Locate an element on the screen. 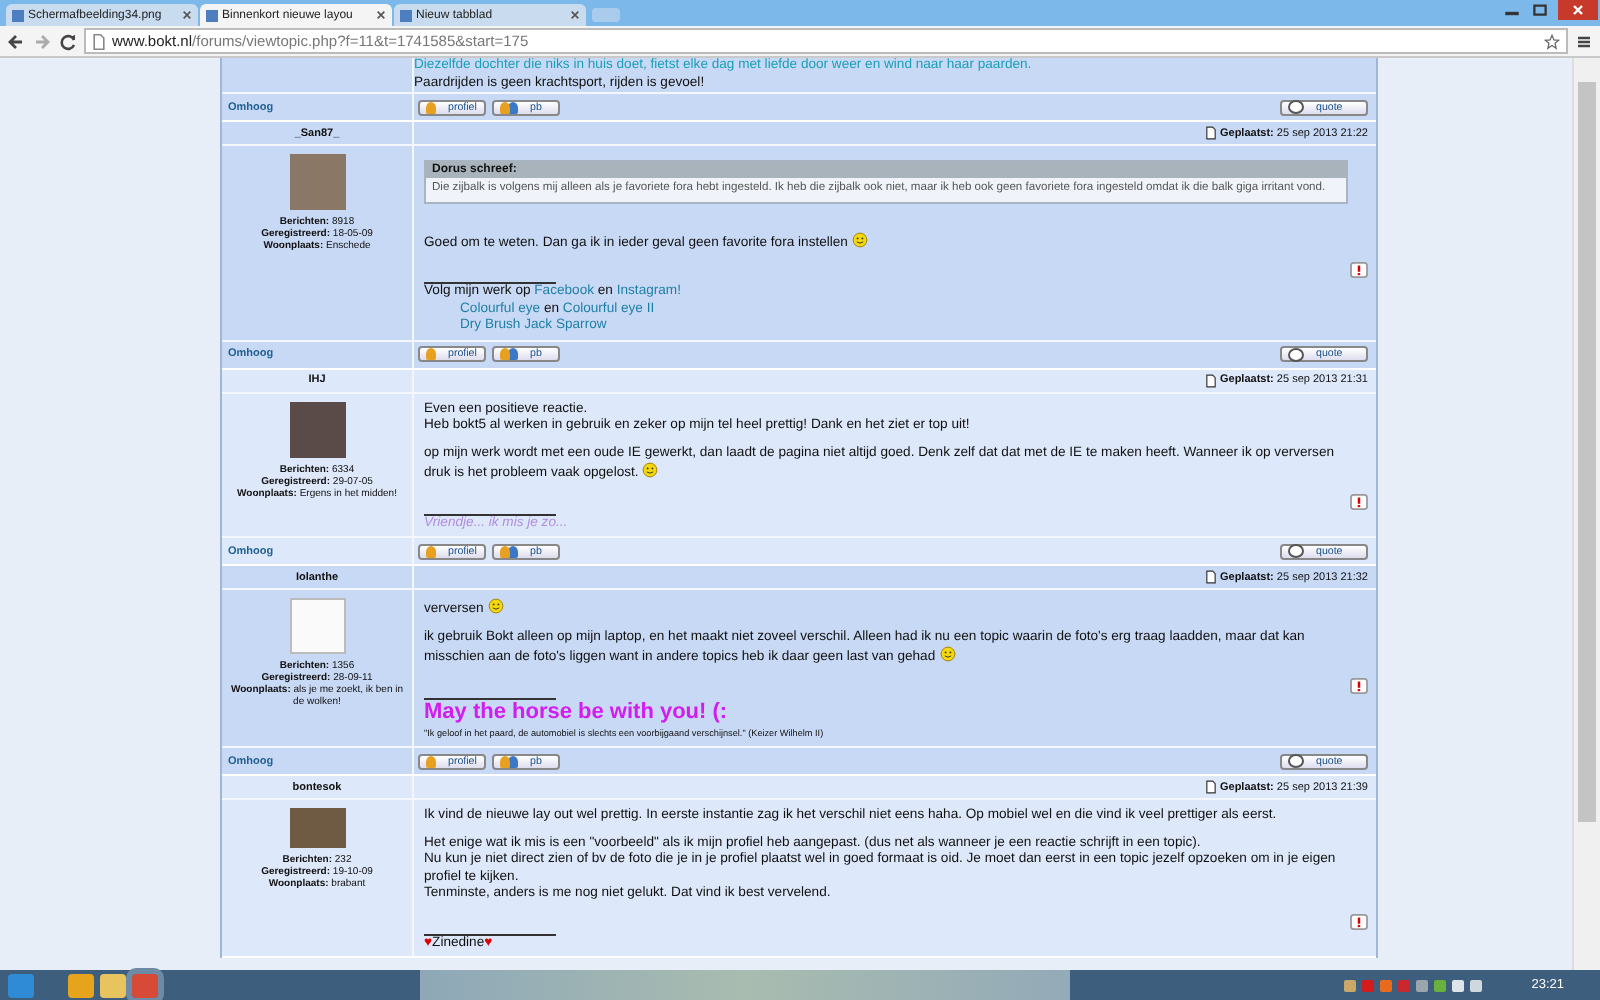 Image resolution: width=1600 pixels, height=1000 pixels. restore-icon is located at coordinates (1540, 9).